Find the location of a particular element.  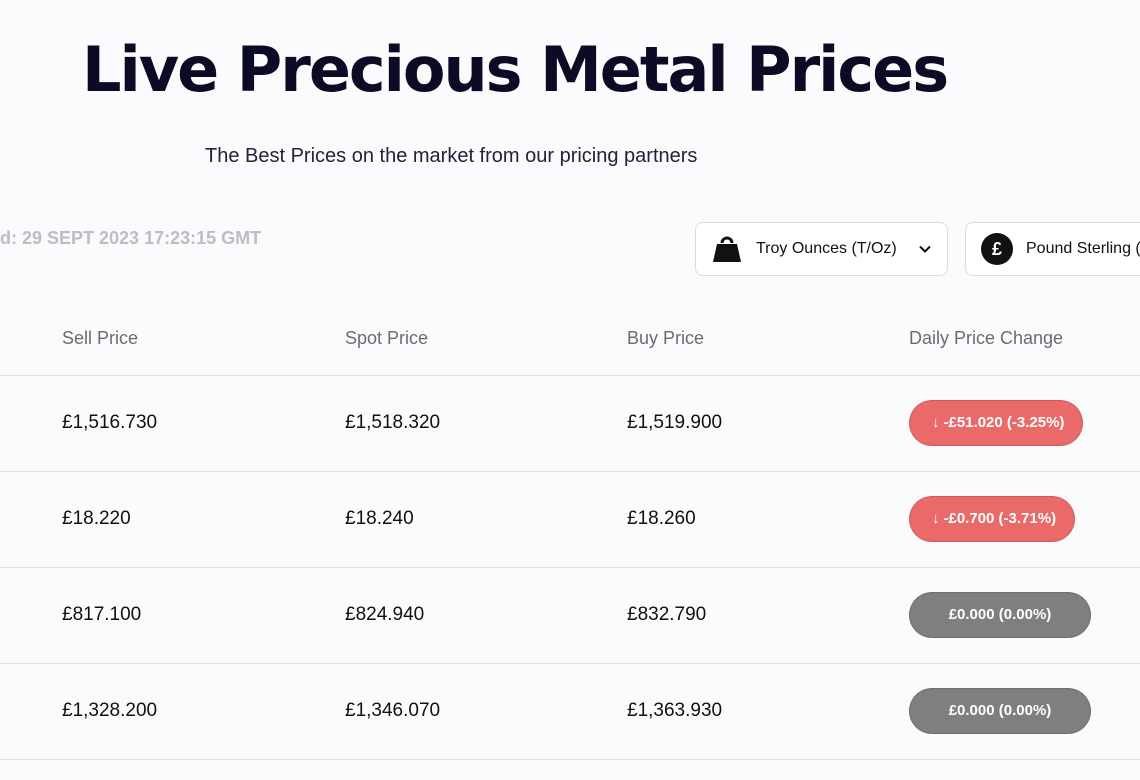

buy-price: £832.790 is located at coordinates (667, 614).